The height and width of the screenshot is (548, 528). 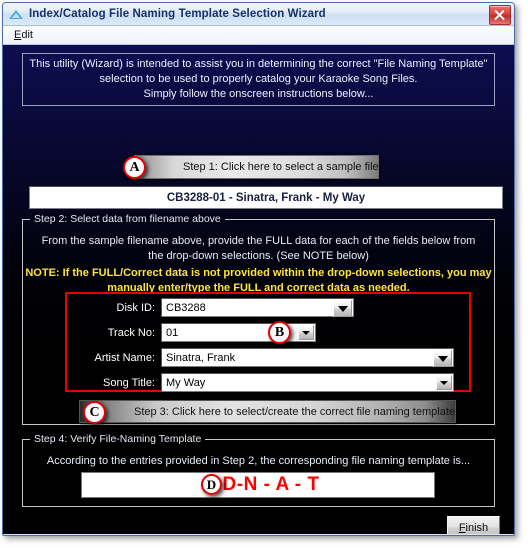 I want to click on close-icon, so click(x=500, y=15).